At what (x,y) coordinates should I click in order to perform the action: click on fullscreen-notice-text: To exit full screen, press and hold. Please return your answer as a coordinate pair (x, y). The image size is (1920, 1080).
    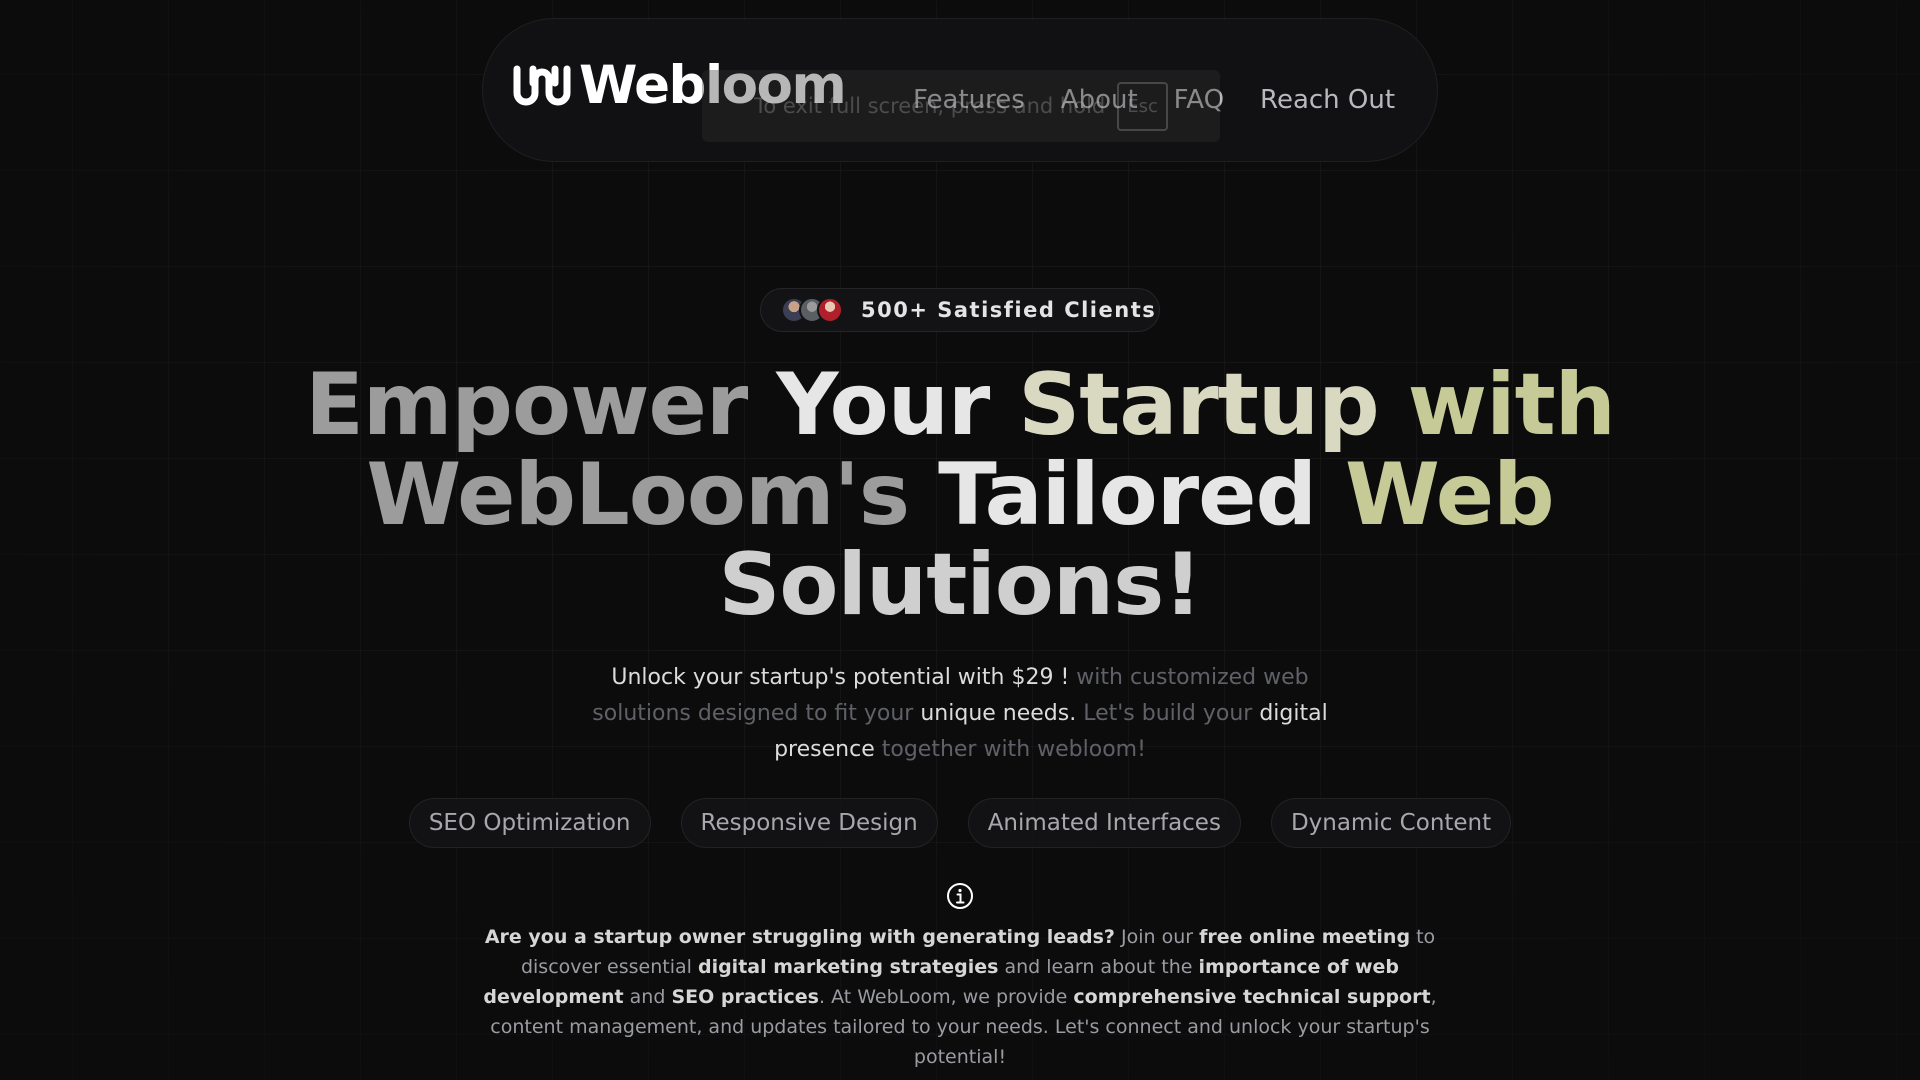
    Looking at the image, I should click on (930, 106).